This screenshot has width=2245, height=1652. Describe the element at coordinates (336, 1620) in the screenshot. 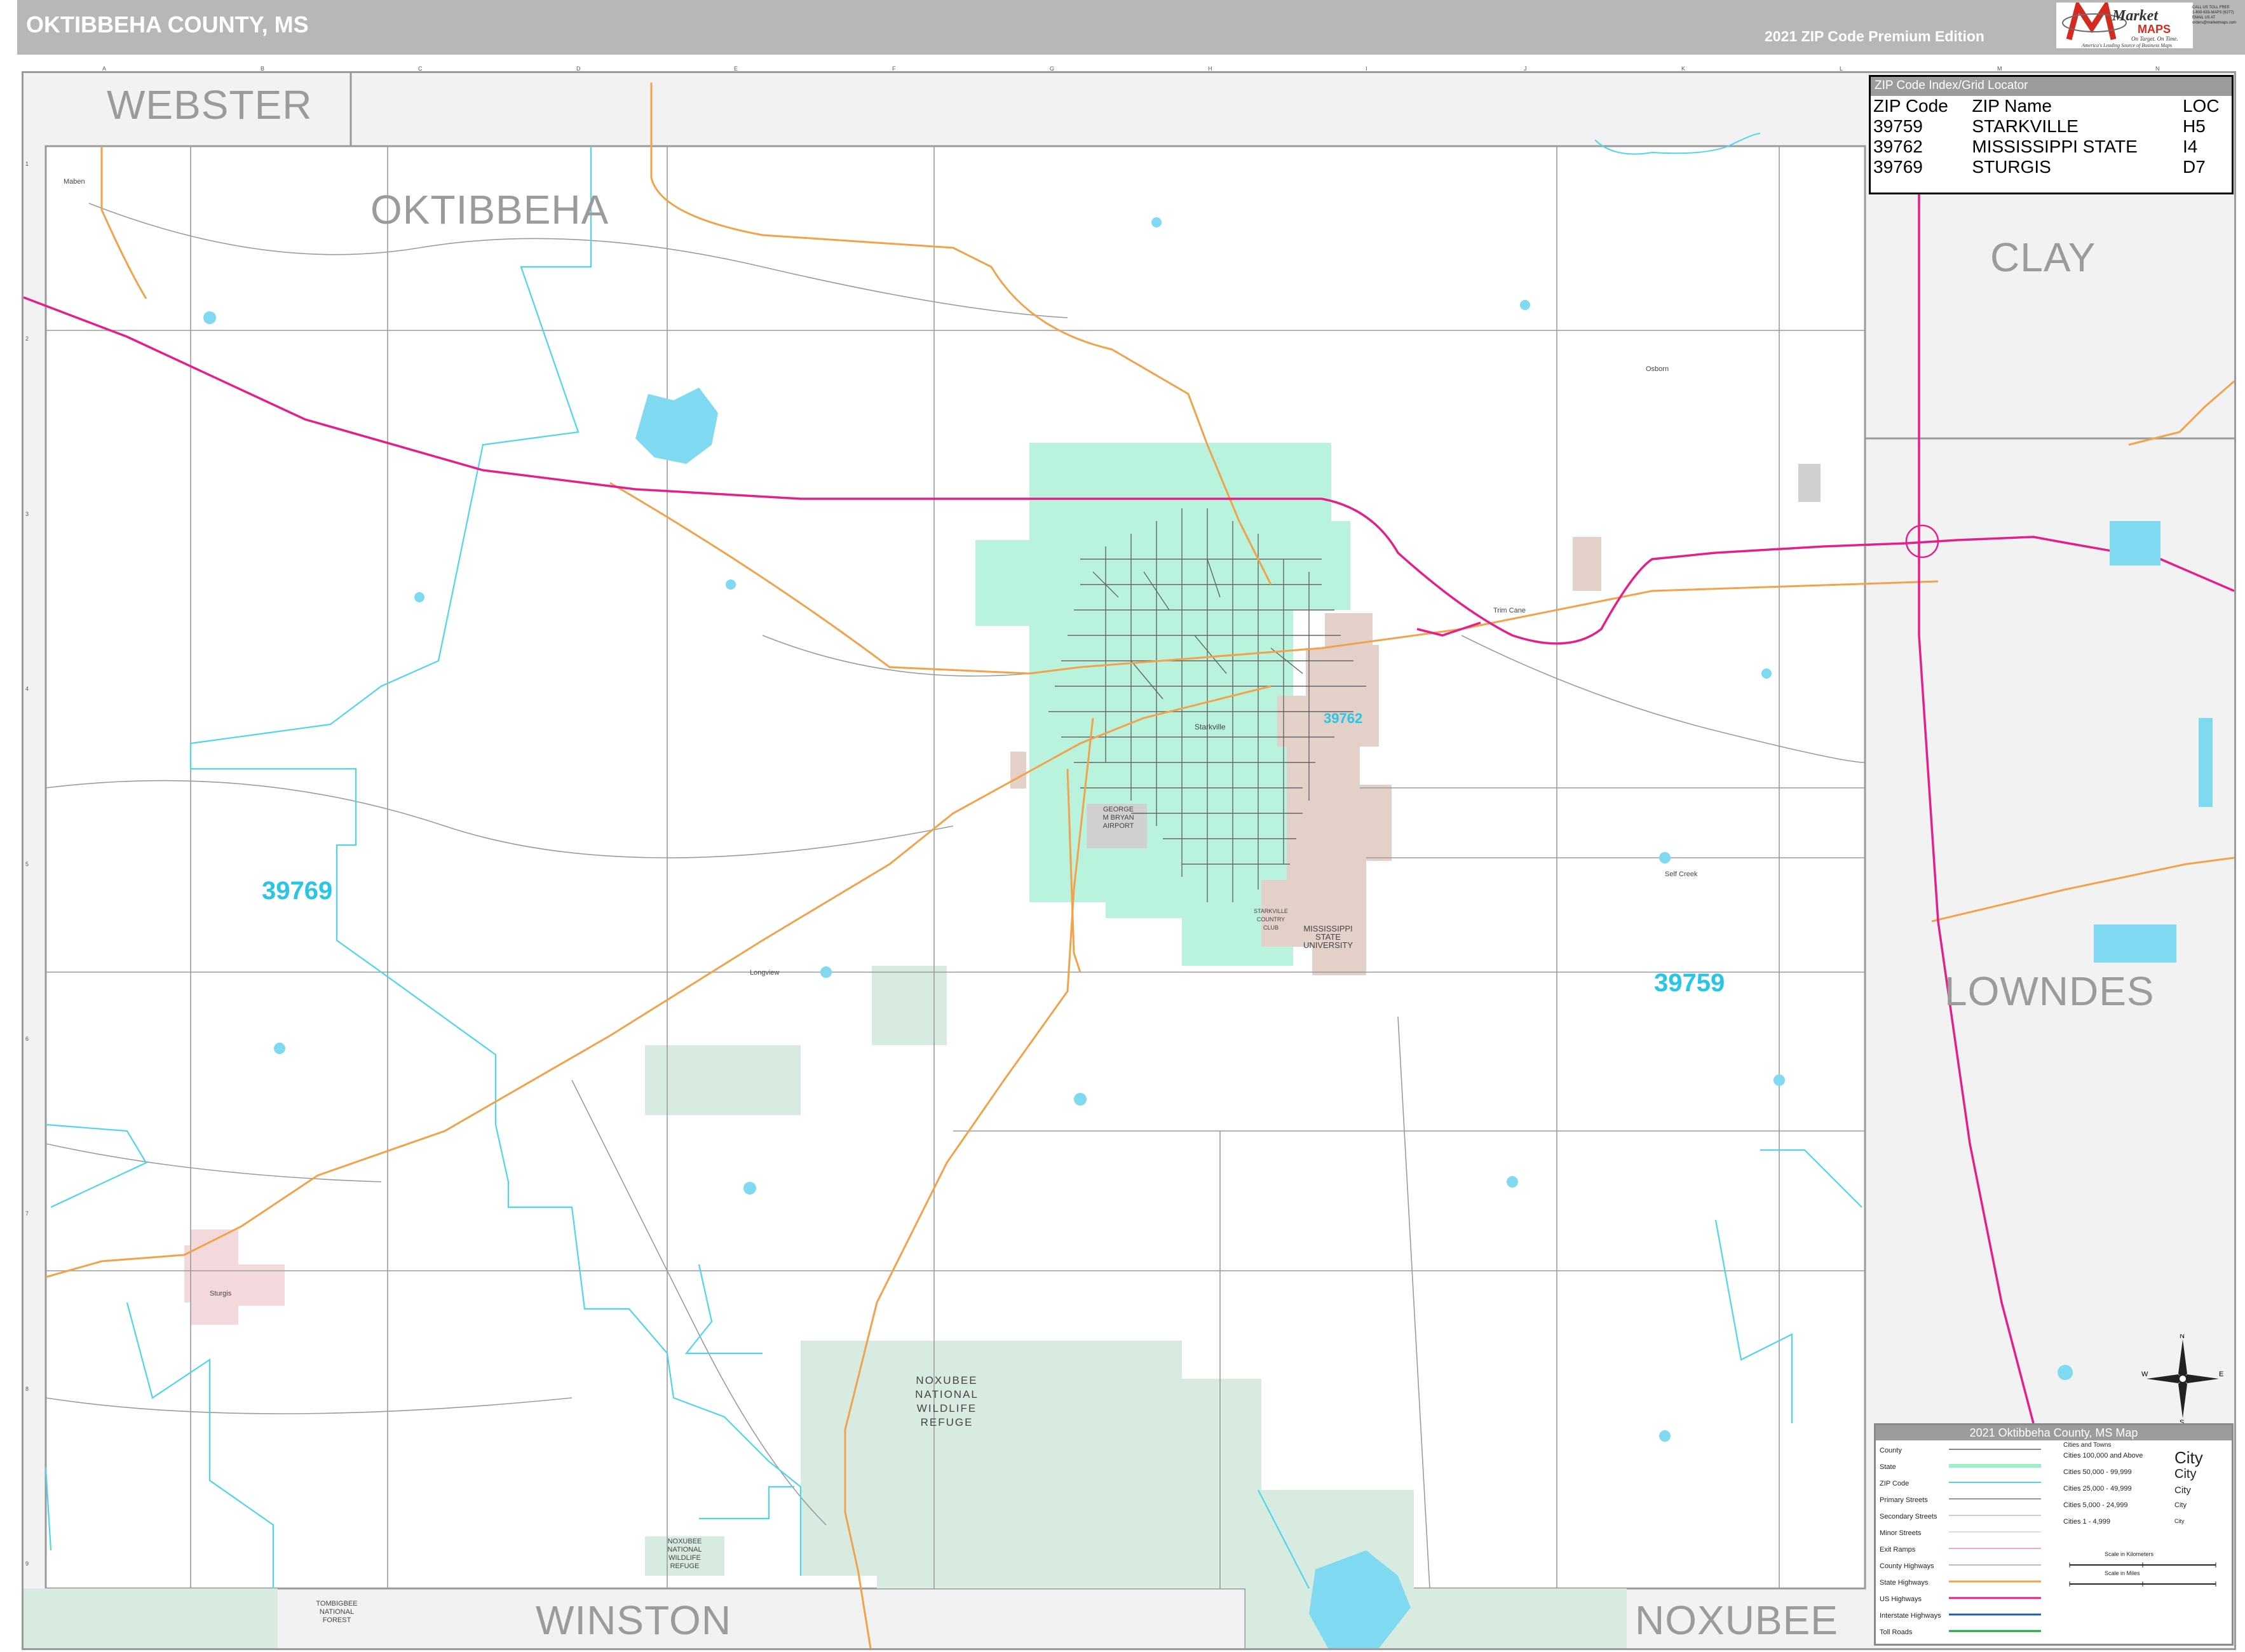

I see `tombigbee-line: FOREST` at that location.